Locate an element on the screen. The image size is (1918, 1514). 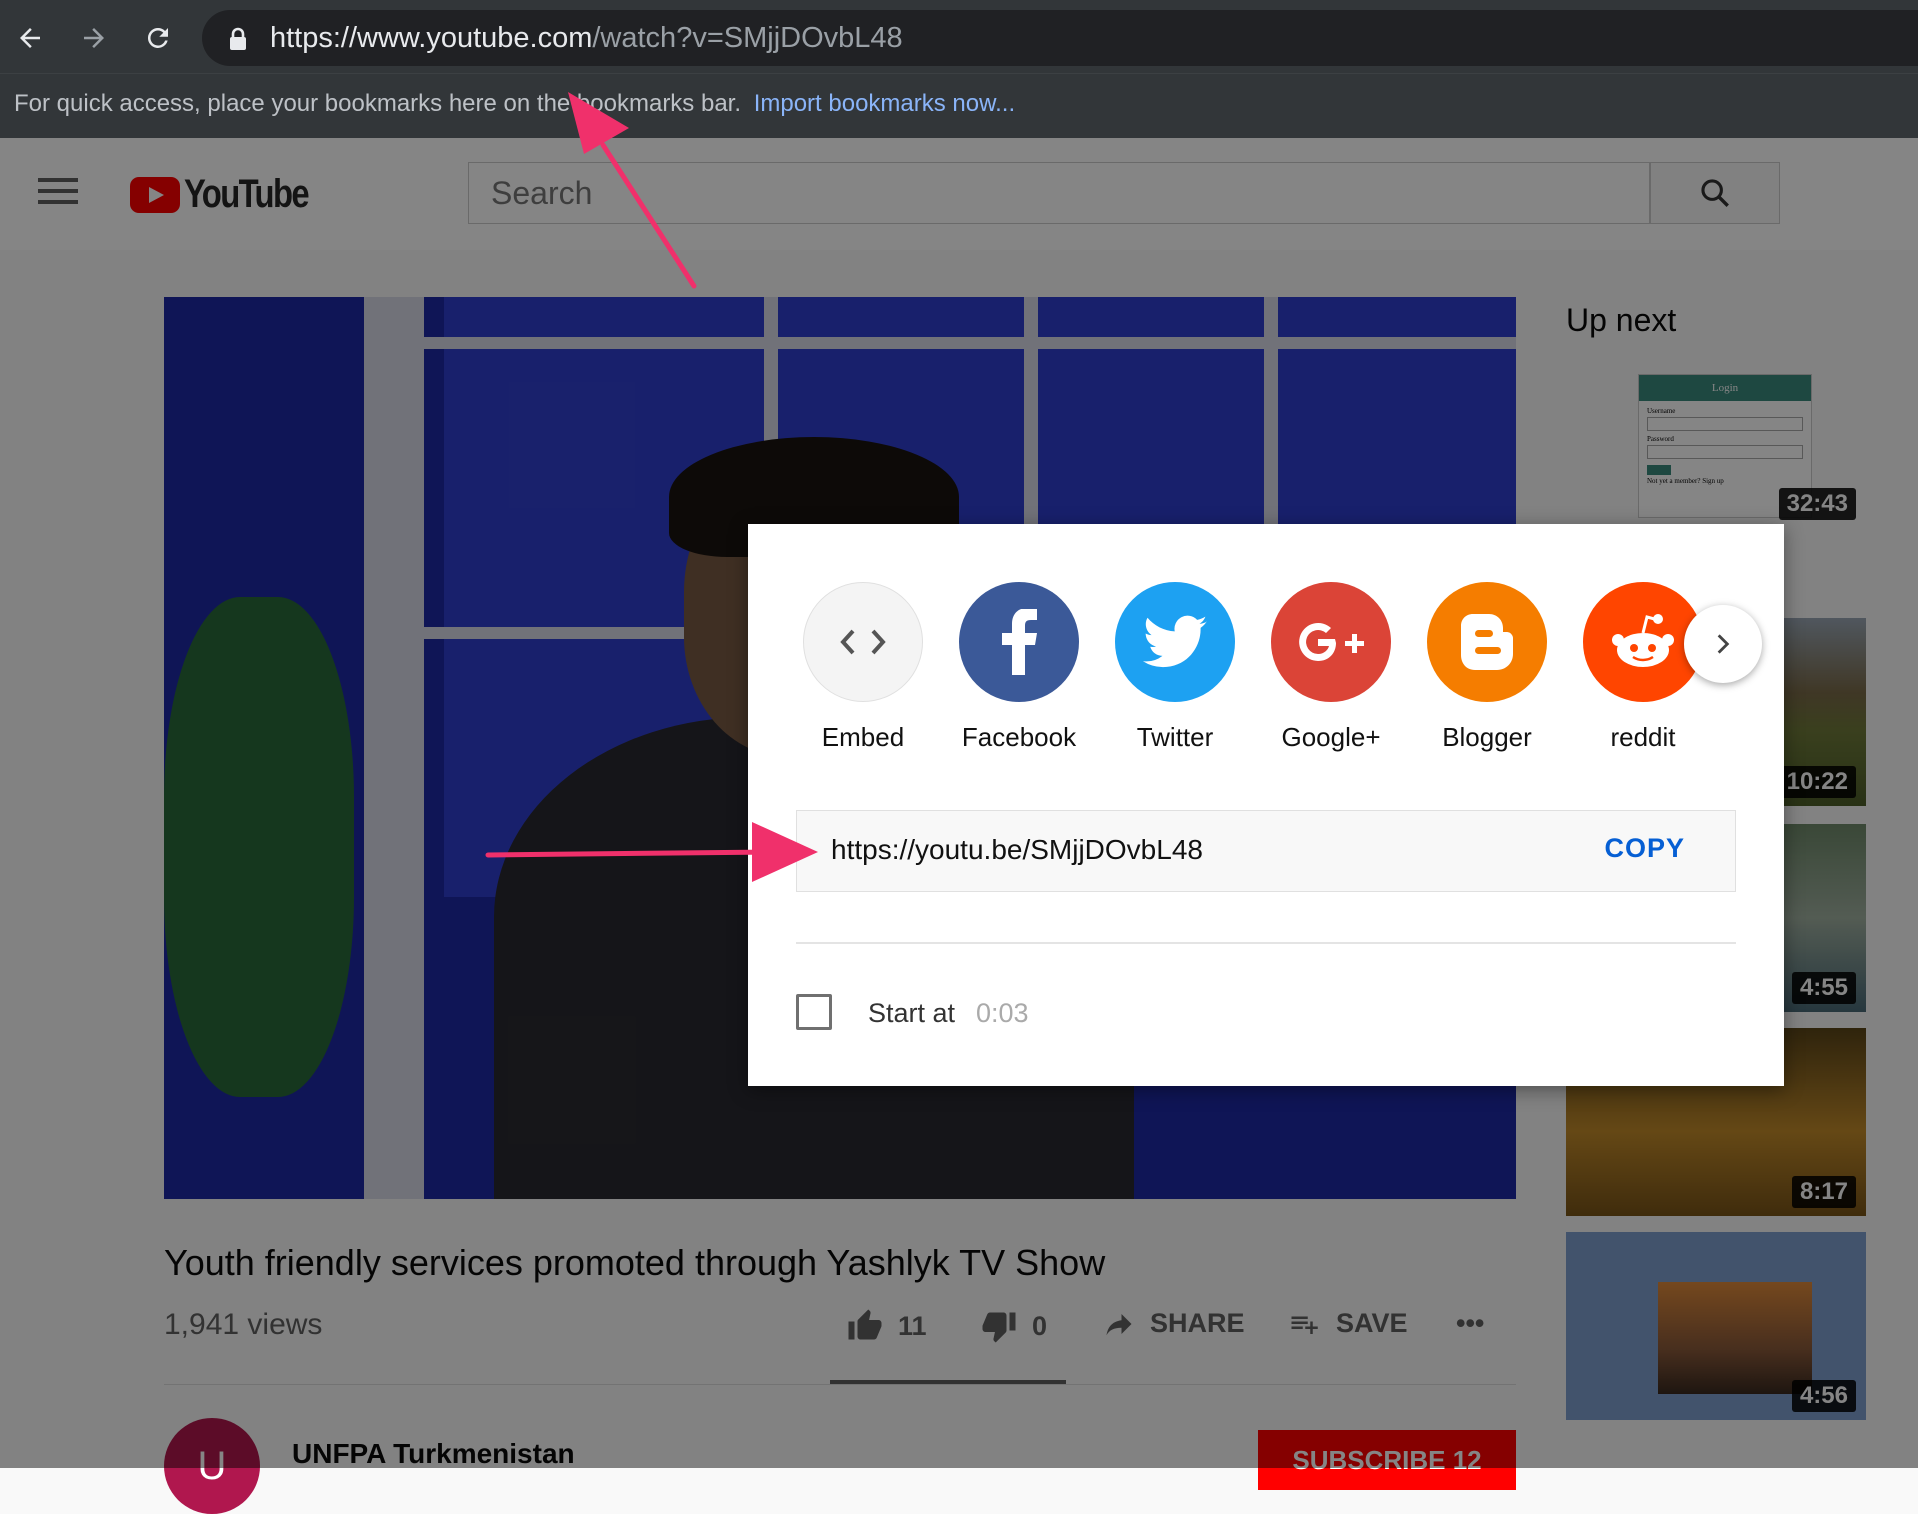
chevron-right-icon is located at coordinates (1723, 644).